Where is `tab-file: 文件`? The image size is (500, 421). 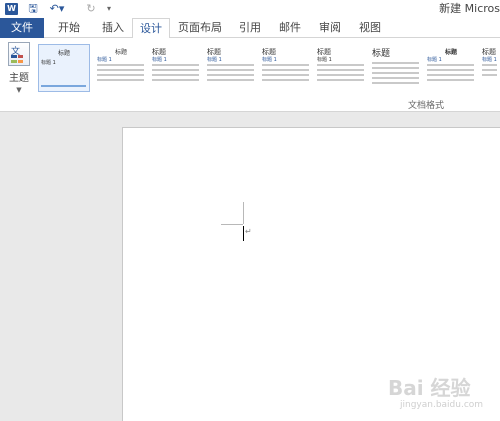 tab-file: 文件 is located at coordinates (22, 28).